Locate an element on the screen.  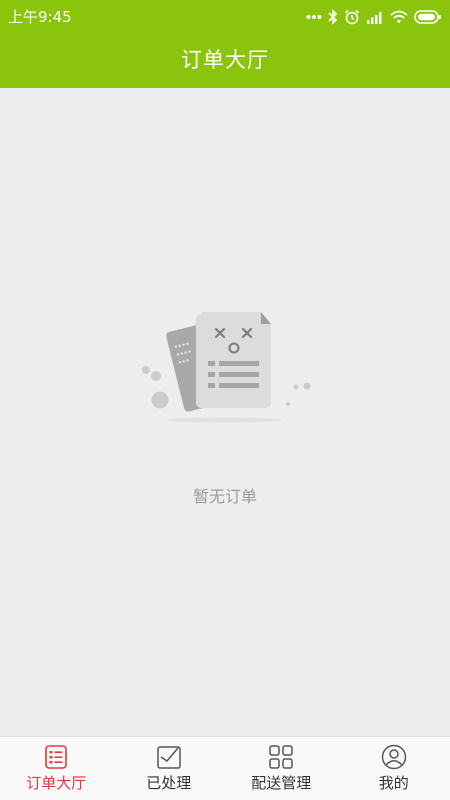
tab-processed: 已处理 is located at coordinates (169, 768).